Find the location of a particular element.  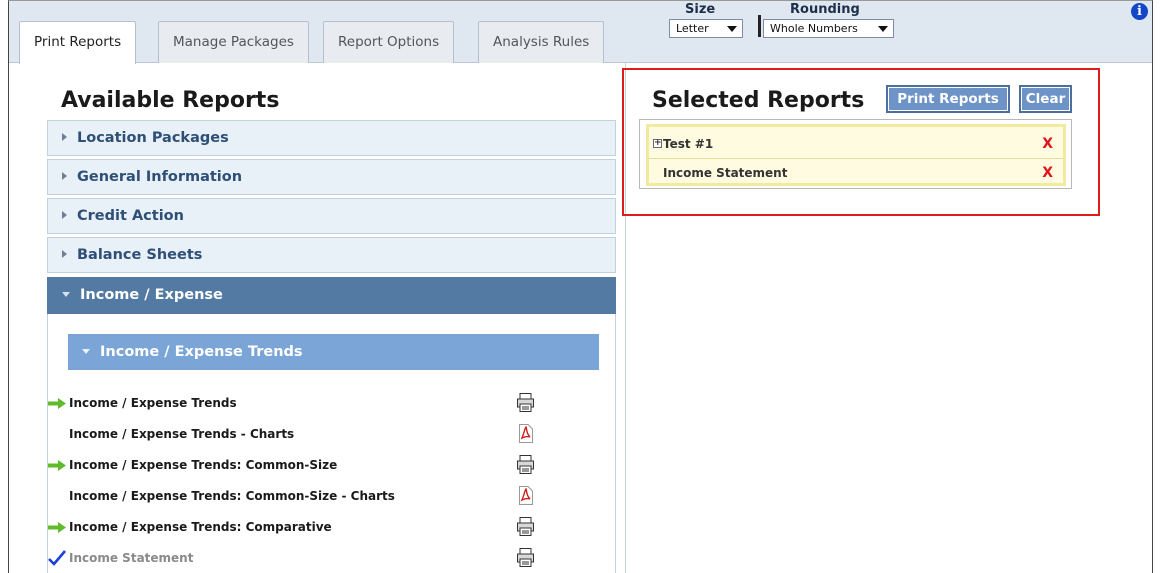

size-label: Size is located at coordinates (700, 9).